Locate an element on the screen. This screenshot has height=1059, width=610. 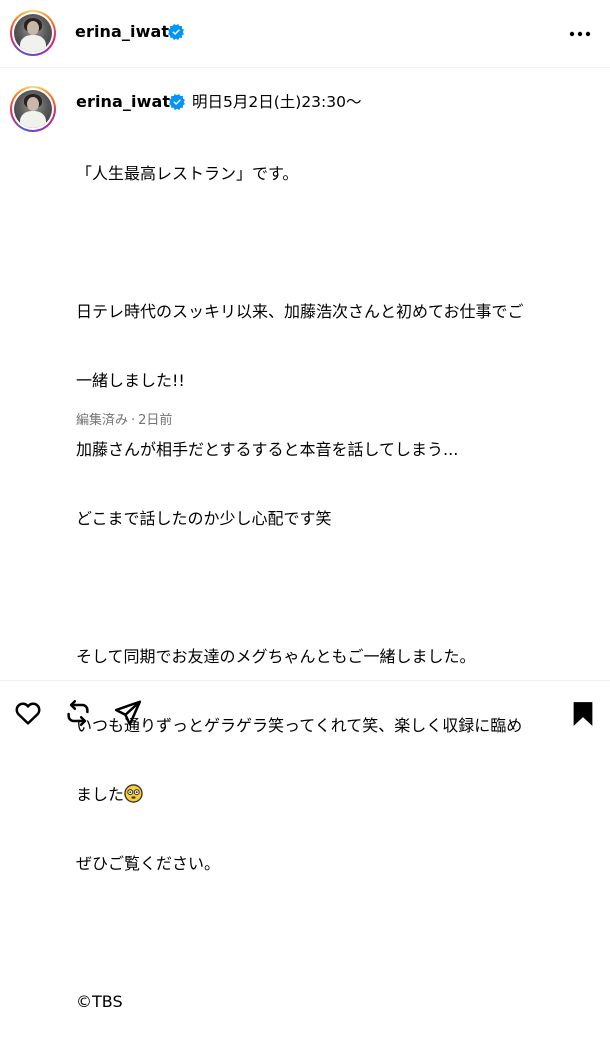
more-horizontal-icon is located at coordinates (580, 34).